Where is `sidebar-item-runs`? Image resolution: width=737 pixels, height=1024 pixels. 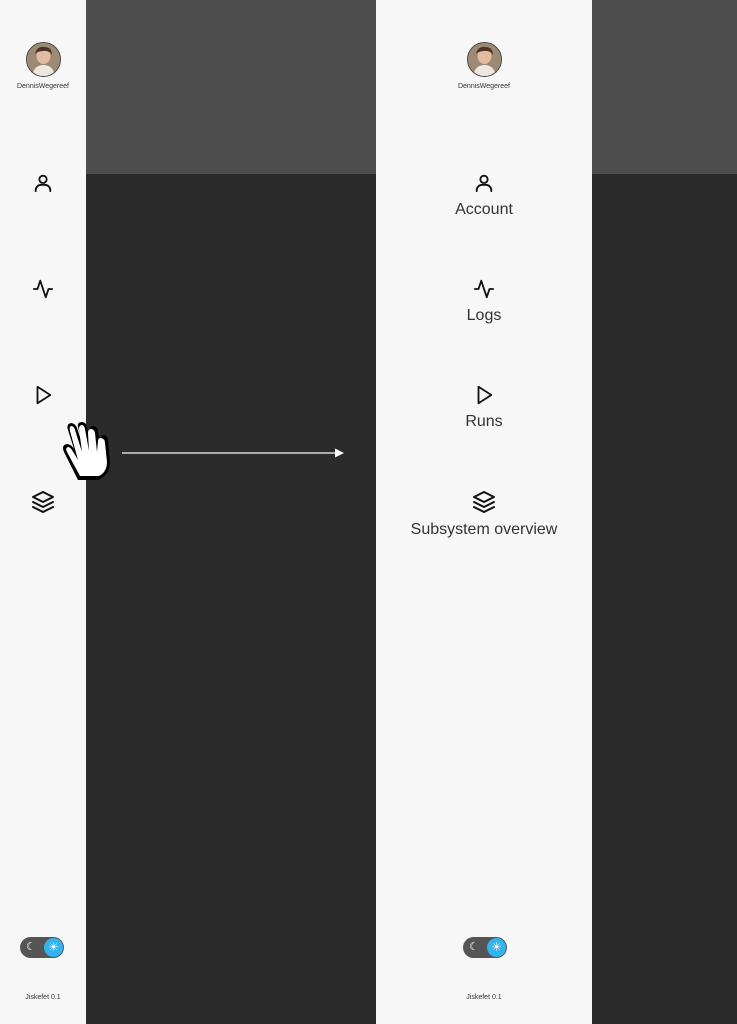 sidebar-item-runs is located at coordinates (43, 395).